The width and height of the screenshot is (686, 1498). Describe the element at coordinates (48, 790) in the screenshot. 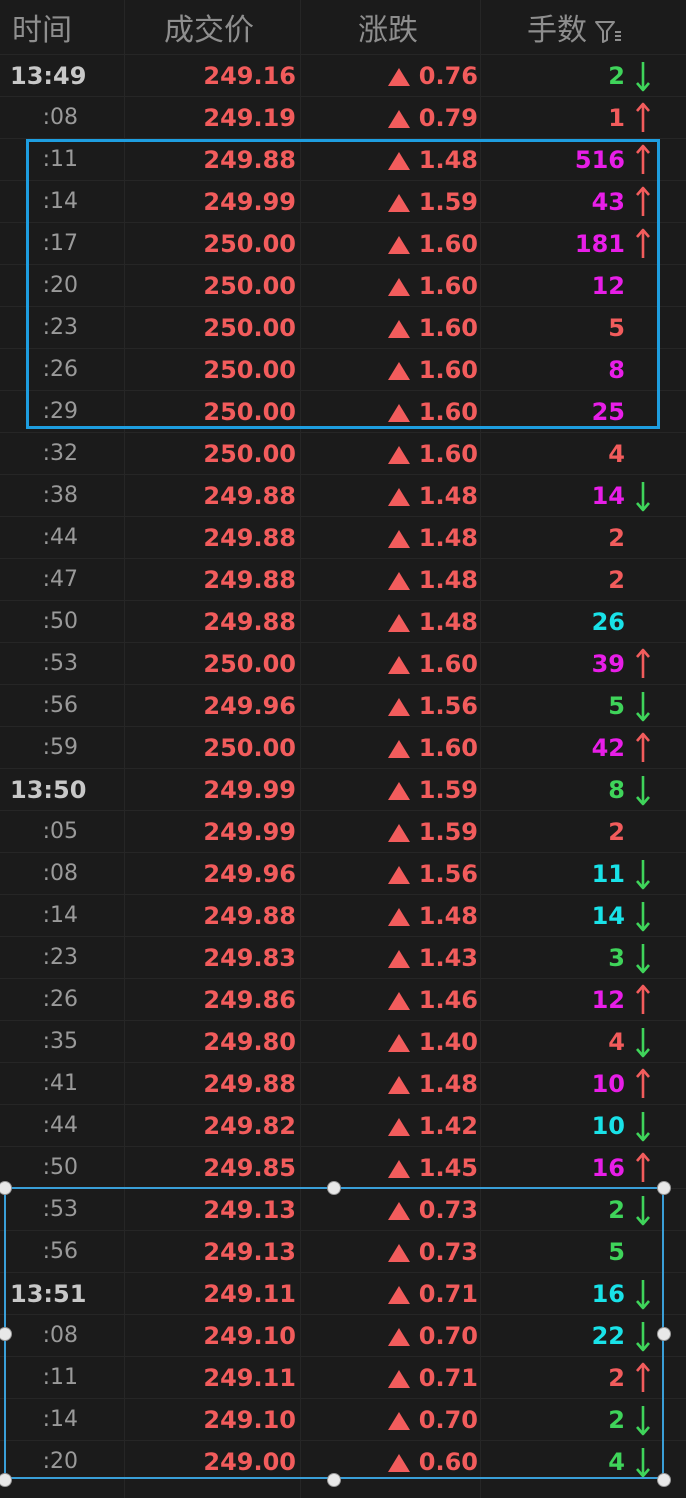

I see `trade-time: 13:50` at that location.